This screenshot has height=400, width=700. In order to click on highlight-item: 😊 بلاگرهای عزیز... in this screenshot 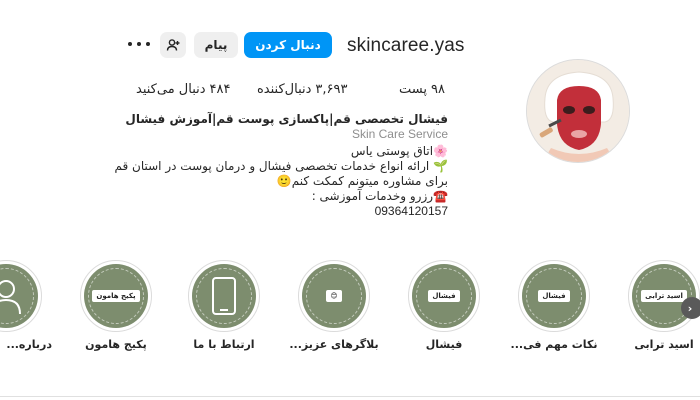, I will do `click(334, 305)`.